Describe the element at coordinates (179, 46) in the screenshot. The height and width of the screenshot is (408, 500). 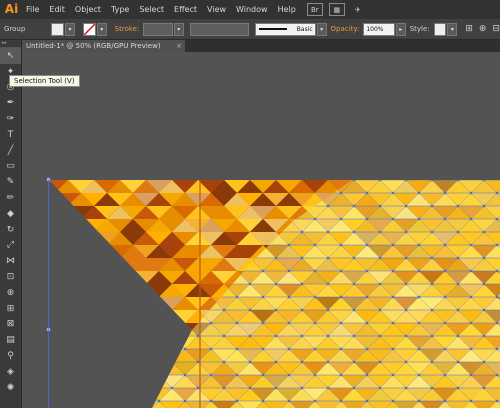
I see `close-tab-icon: ×` at that location.